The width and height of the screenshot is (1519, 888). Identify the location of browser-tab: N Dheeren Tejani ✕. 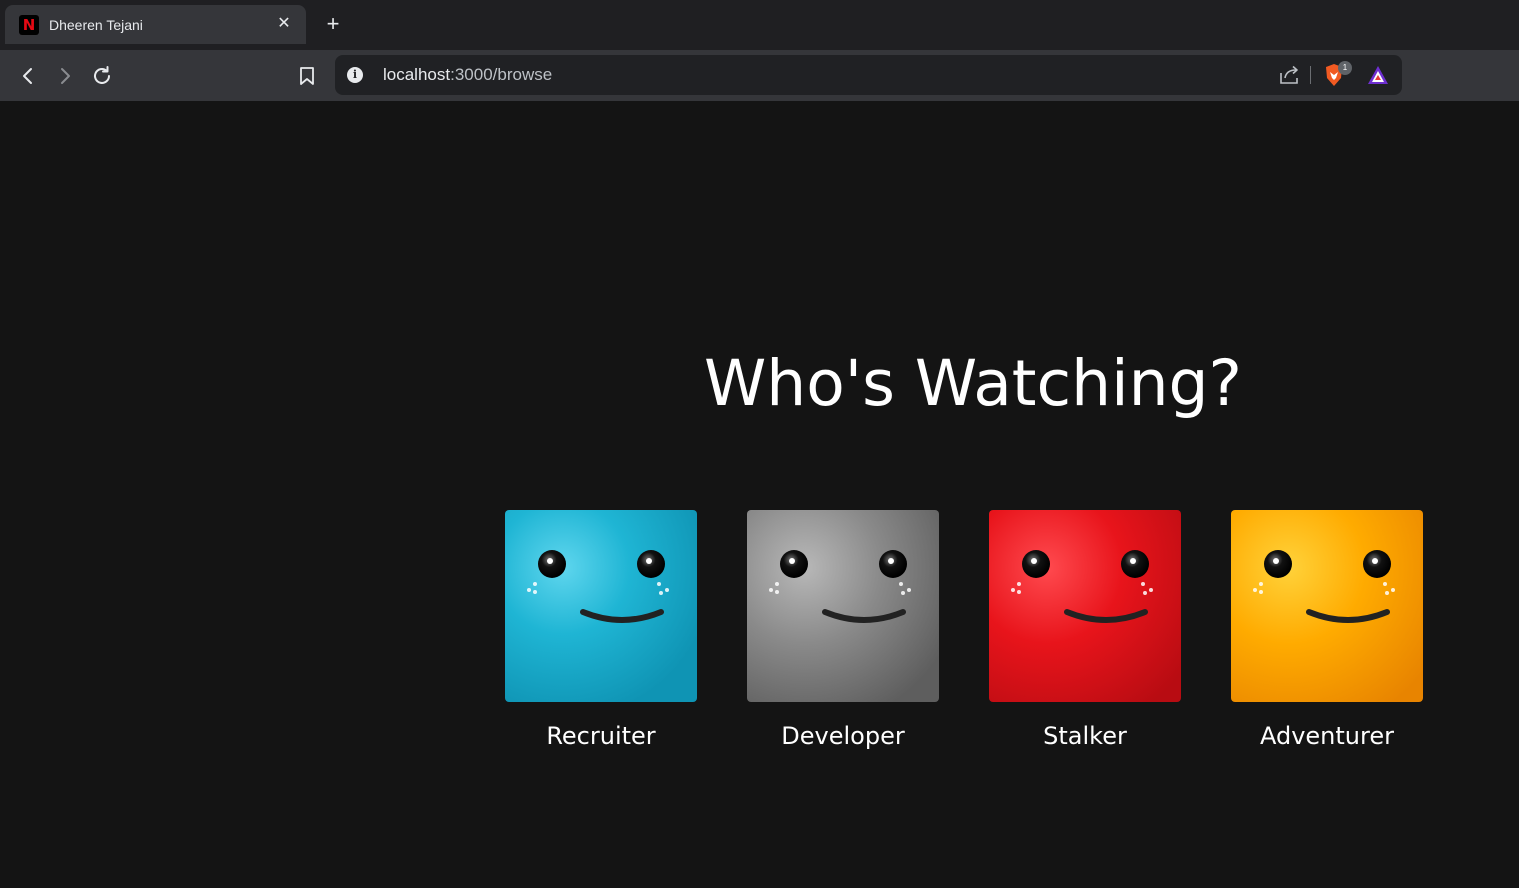
(155, 24).